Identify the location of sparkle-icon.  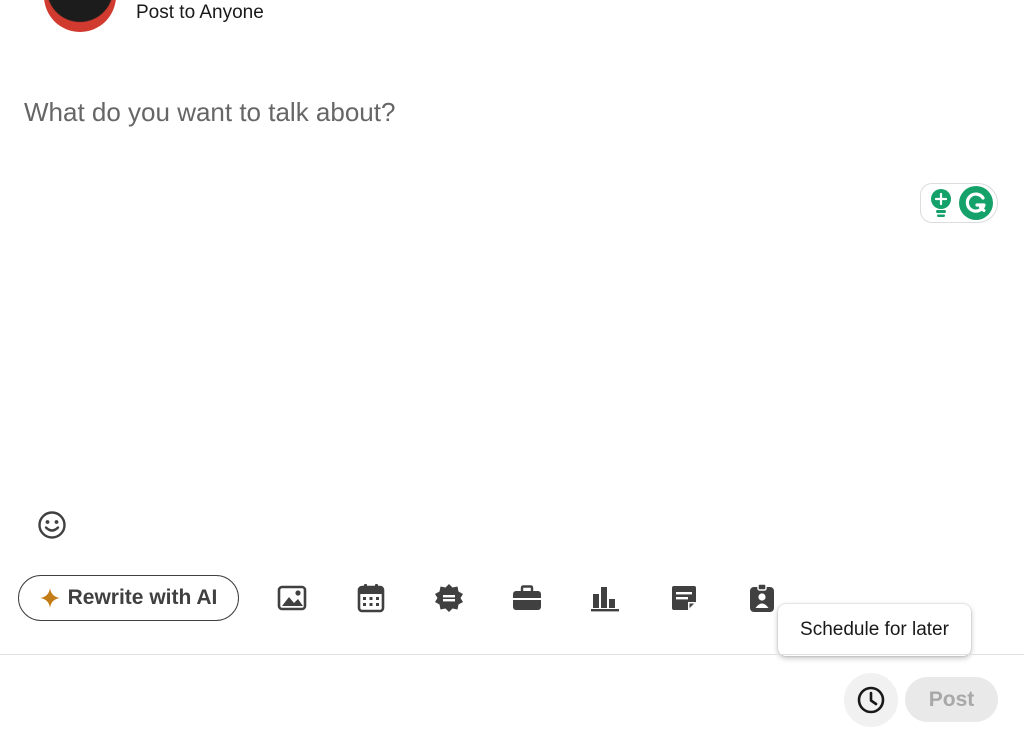
(49, 598).